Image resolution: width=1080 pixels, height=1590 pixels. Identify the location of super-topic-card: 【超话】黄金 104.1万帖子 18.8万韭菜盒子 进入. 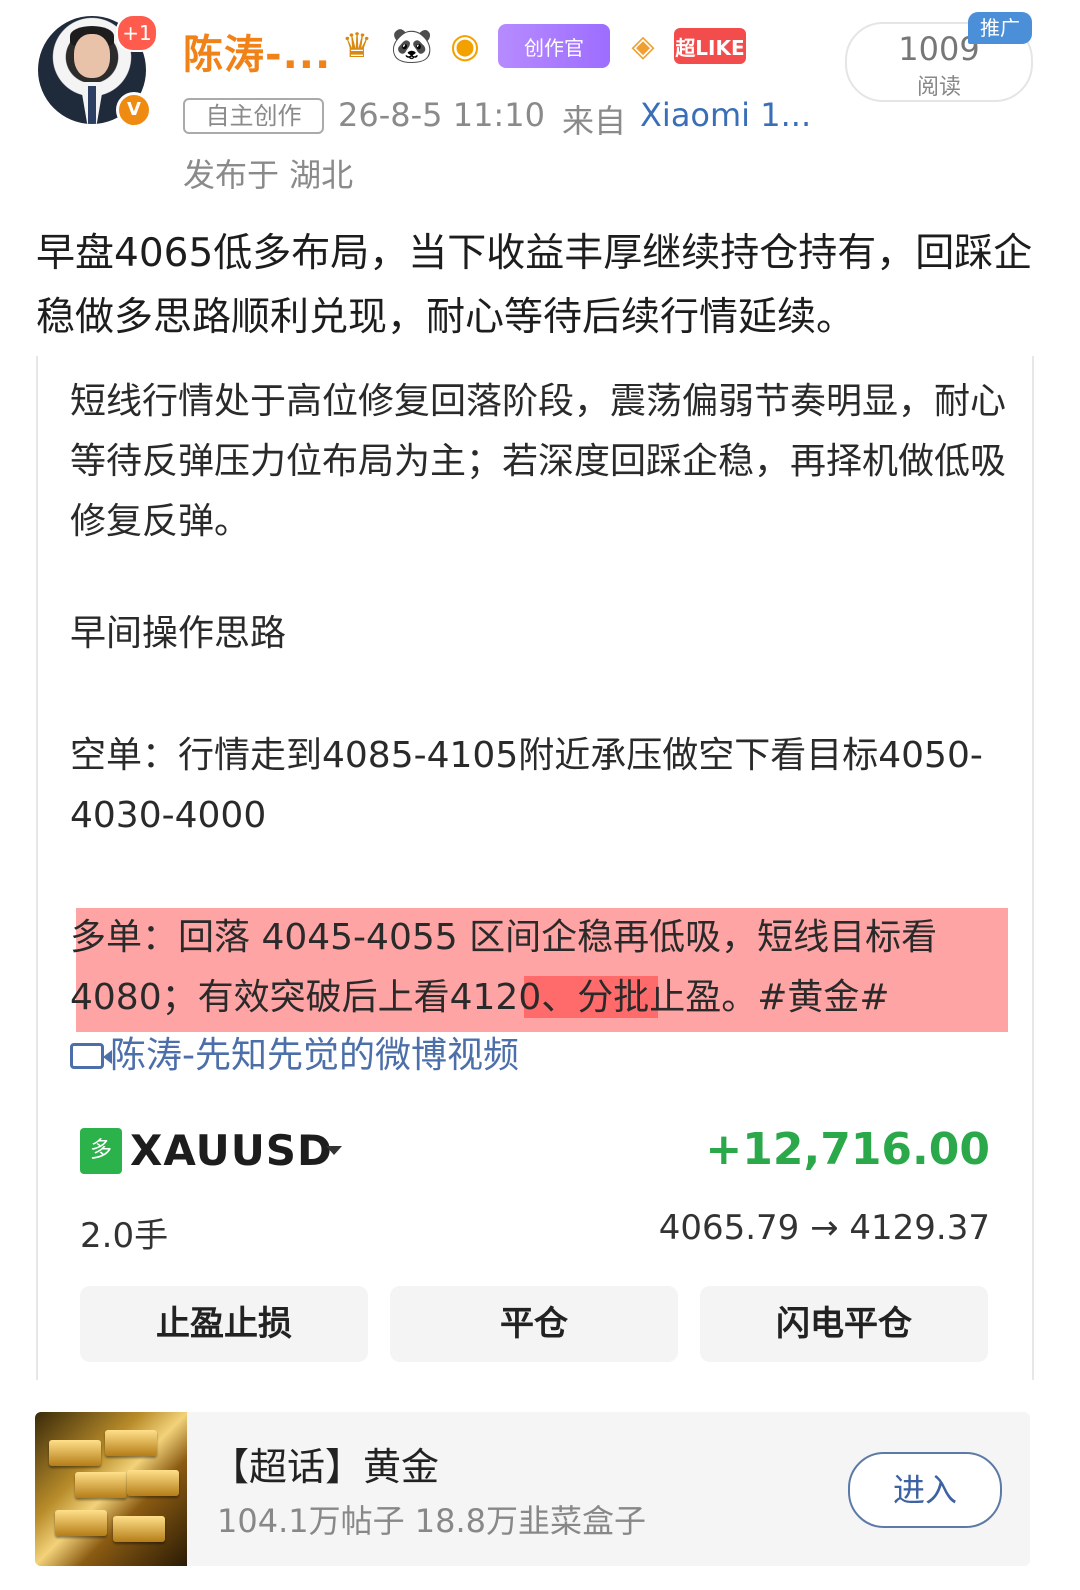
(532, 1489).